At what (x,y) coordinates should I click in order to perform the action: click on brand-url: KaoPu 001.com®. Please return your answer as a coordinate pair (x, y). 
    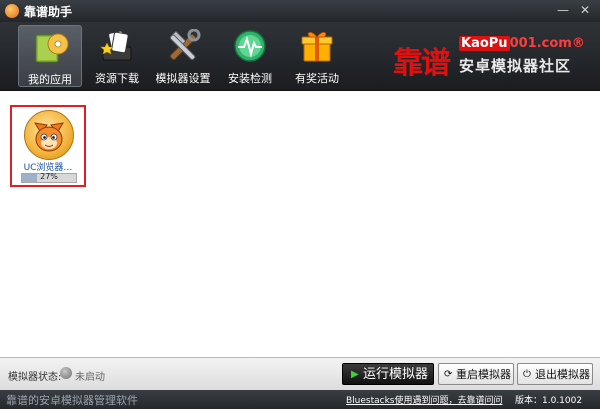
    Looking at the image, I should click on (522, 43).